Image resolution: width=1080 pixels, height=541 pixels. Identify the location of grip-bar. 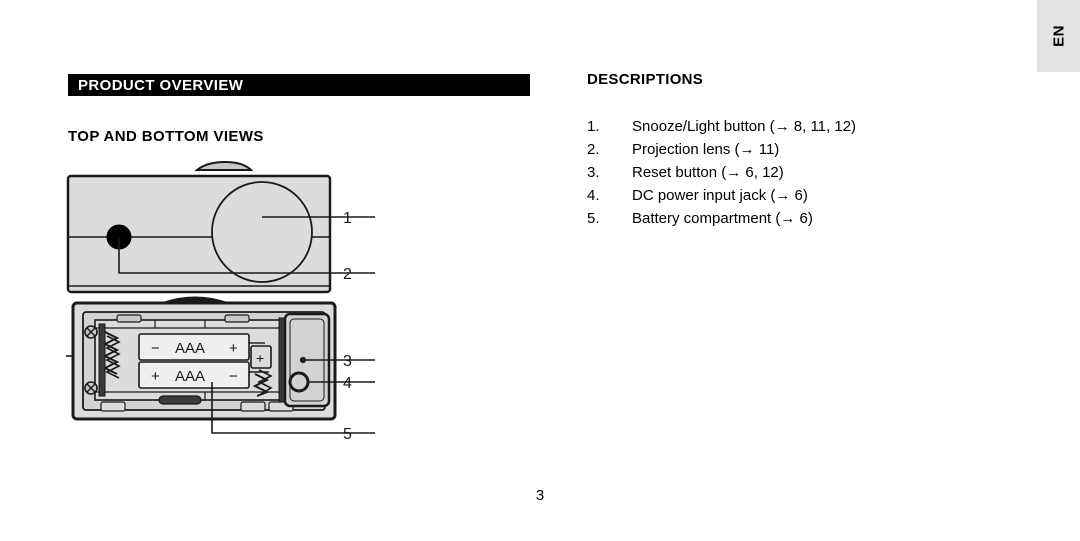
(180, 400).